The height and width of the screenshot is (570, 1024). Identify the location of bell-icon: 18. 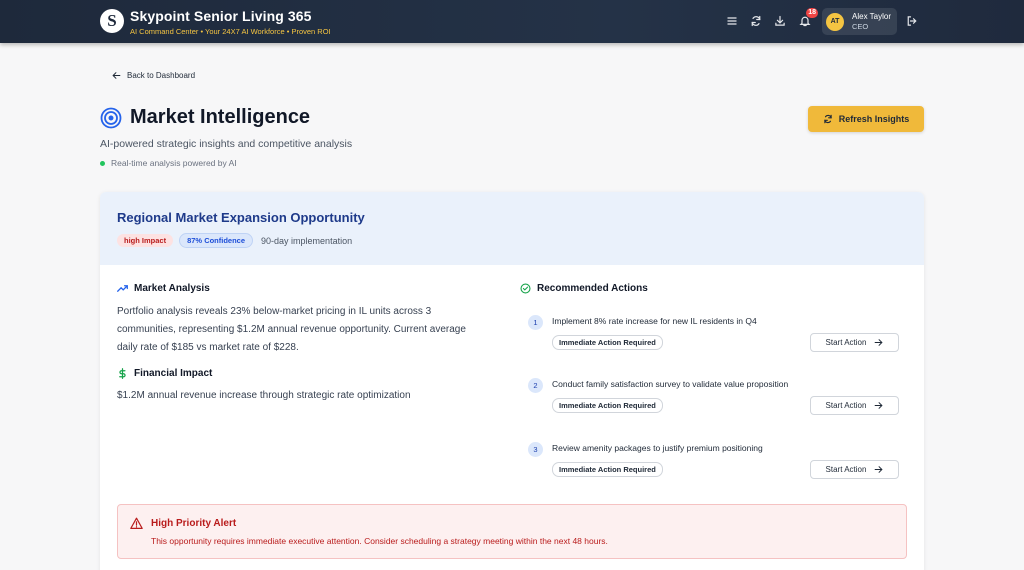
(807, 18).